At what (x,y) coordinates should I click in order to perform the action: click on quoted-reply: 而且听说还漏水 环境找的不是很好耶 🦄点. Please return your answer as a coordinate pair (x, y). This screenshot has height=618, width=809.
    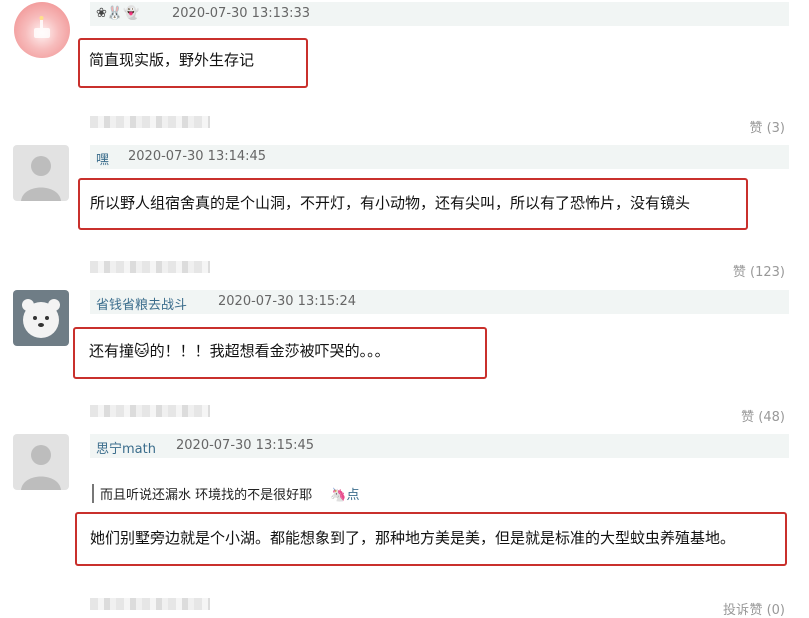
    Looking at the image, I should click on (225, 493).